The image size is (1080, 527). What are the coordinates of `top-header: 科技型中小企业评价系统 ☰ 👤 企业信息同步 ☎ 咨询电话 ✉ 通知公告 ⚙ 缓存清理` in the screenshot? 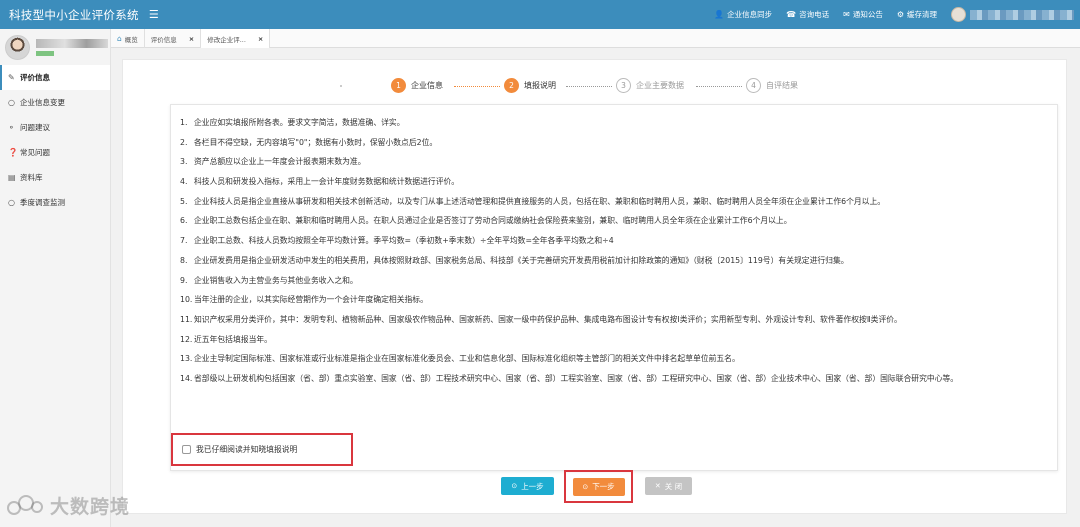 It's located at (540, 14).